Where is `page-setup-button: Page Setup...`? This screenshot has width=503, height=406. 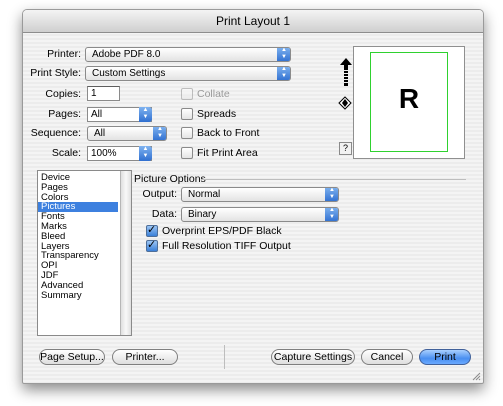
page-setup-button: Page Setup... is located at coordinates (72, 357).